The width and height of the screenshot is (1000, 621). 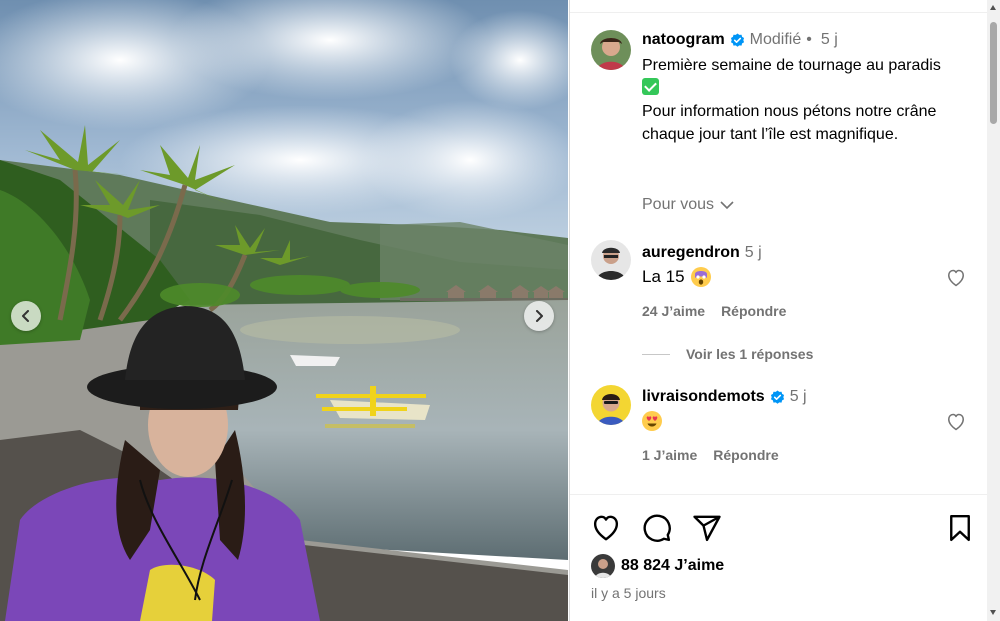 What do you see at coordinates (606, 528) in the screenshot?
I see `like-heart-icon` at bounding box center [606, 528].